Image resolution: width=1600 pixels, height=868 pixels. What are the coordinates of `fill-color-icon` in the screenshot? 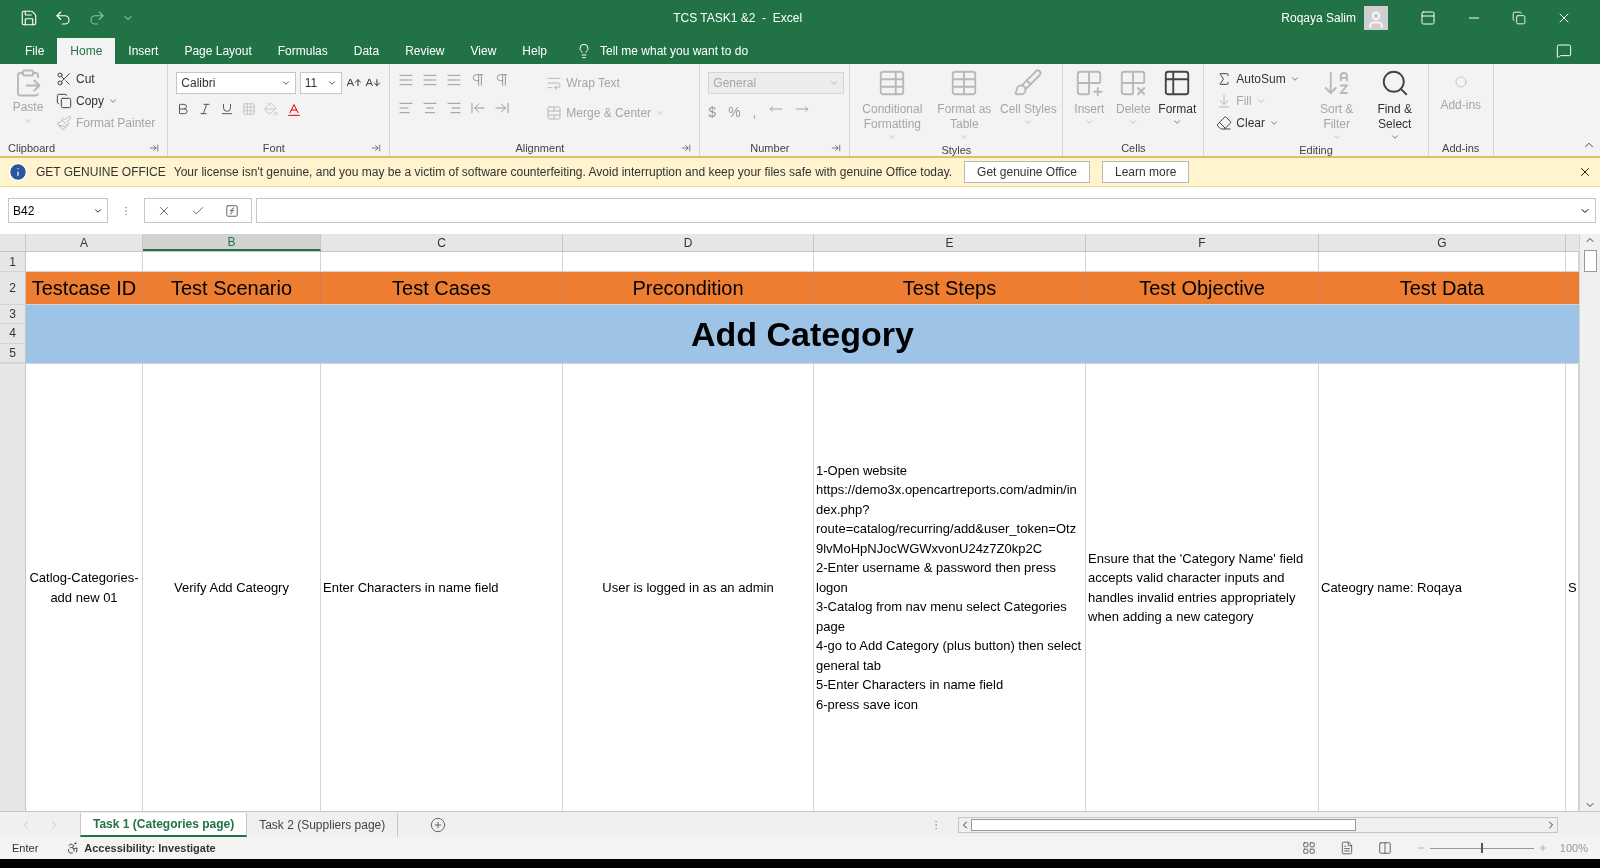 It's located at (271, 109).